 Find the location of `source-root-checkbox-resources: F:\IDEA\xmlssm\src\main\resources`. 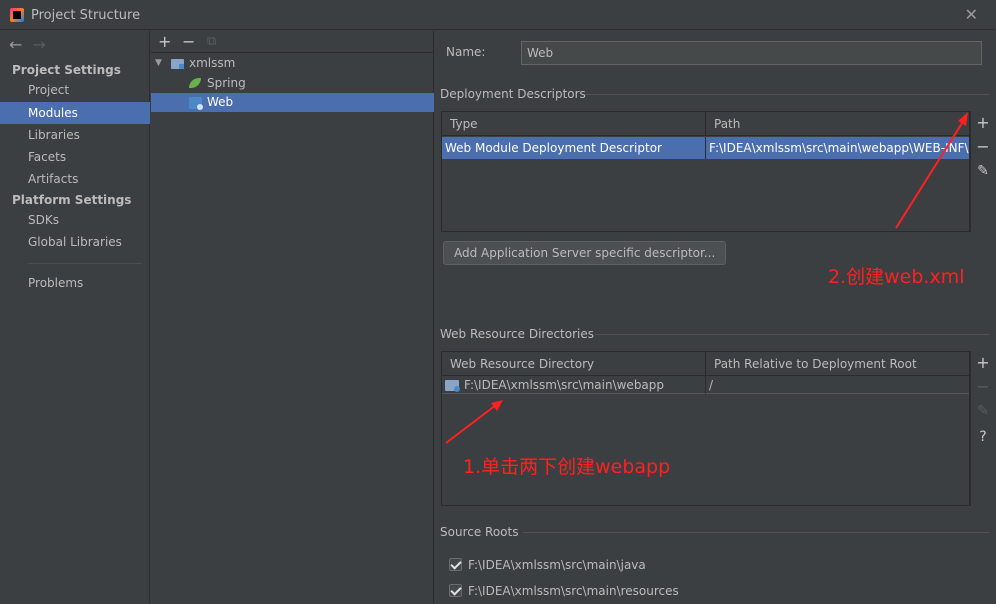

source-root-checkbox-resources: F:\IDEA\xmlssm\src\main\resources is located at coordinates (564, 591).